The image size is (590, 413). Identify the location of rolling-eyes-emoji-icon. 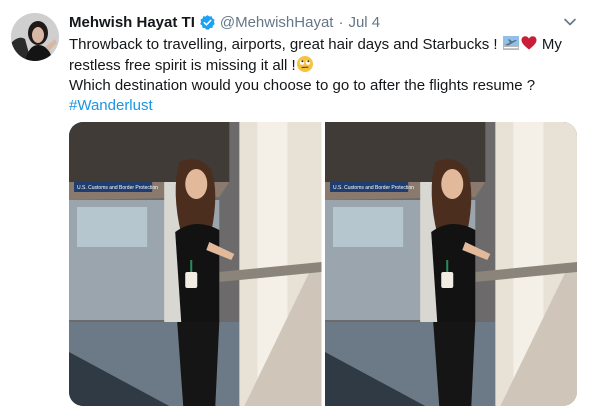
(305, 64).